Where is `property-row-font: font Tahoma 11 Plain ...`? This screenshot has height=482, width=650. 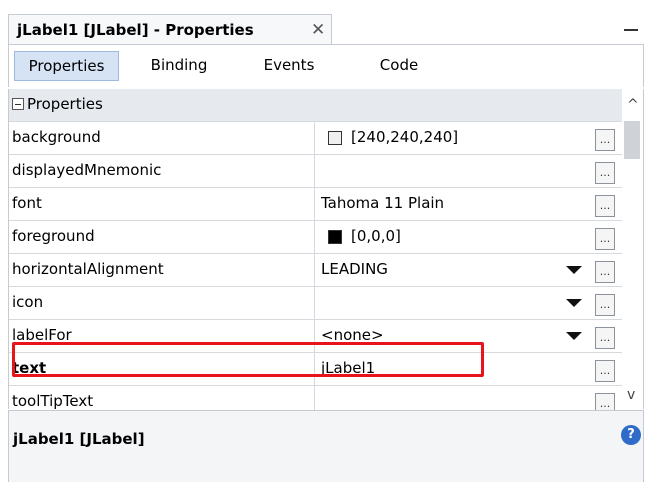
property-row-font: font Tahoma 11 Plain ... is located at coordinates (316, 204).